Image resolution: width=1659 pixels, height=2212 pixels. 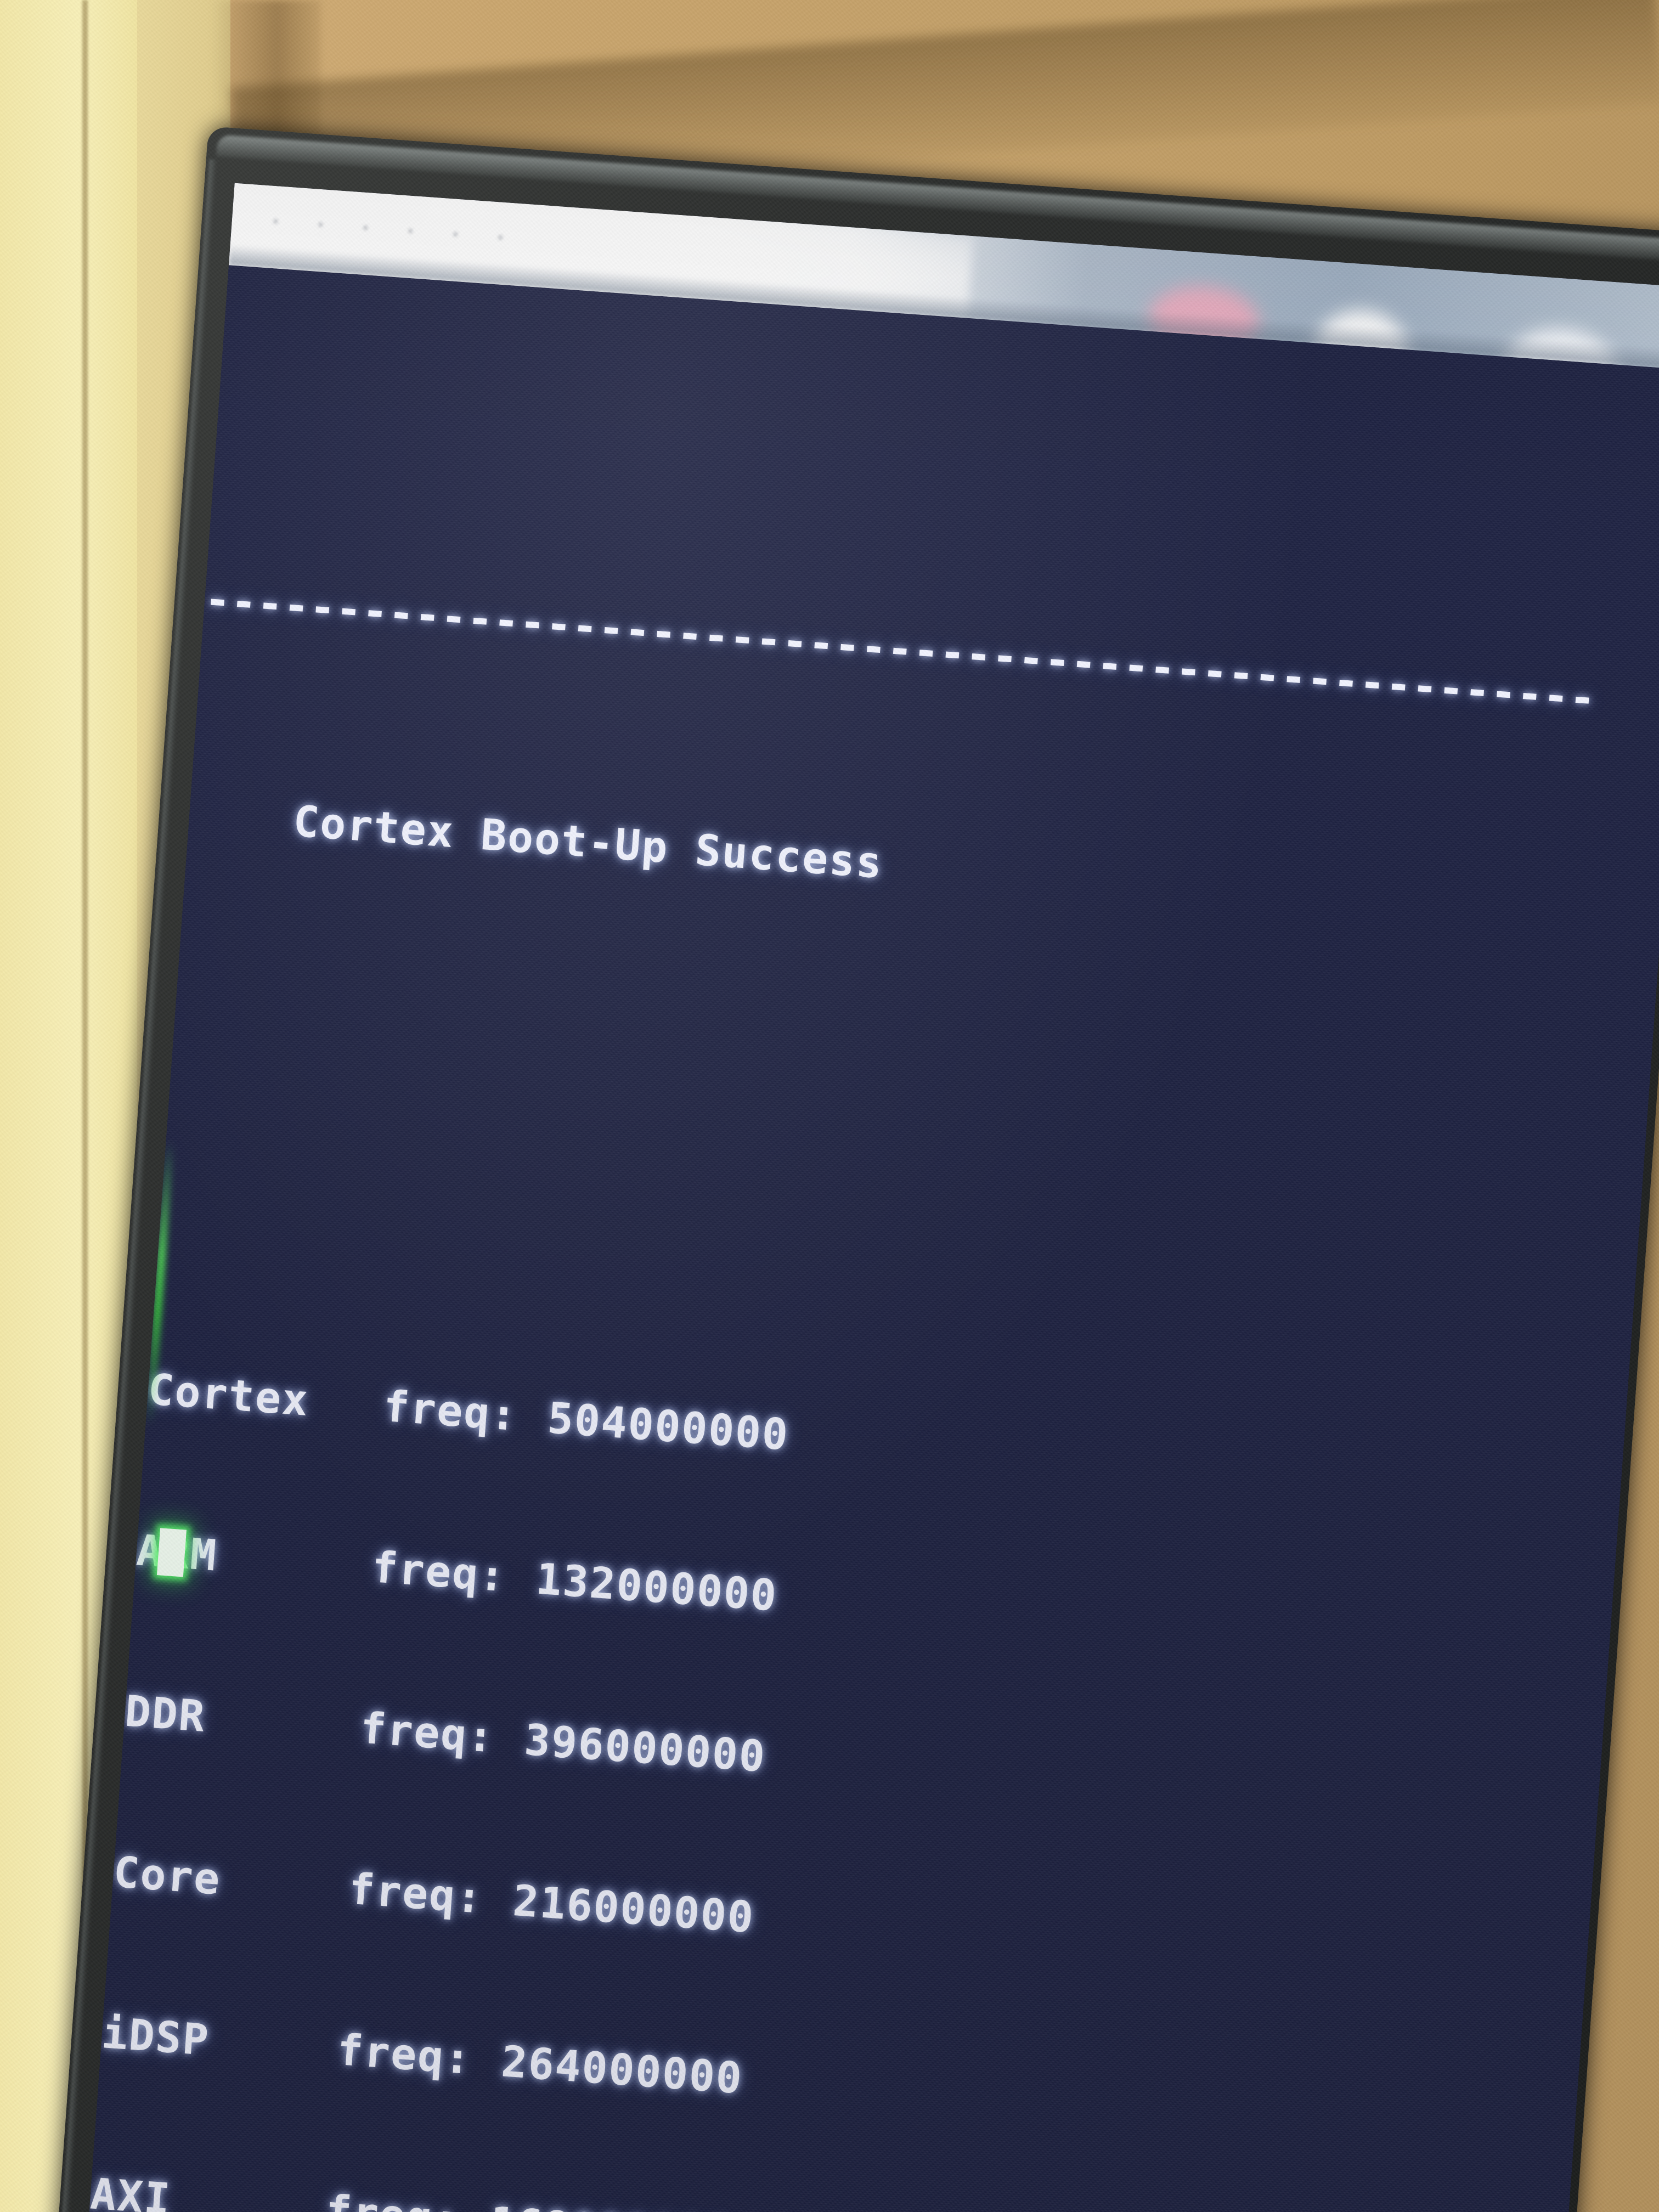 I want to click on clock-name: Cortex, so click(x=229, y=1396).